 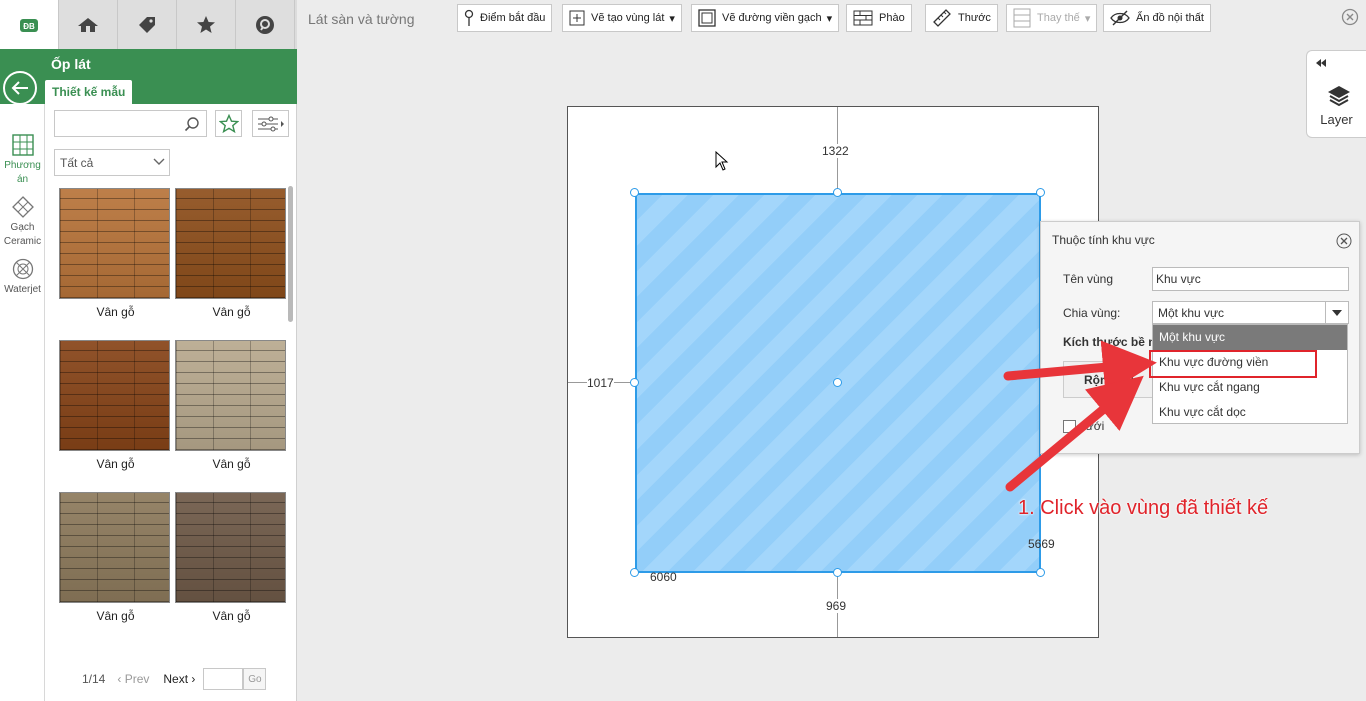 What do you see at coordinates (130, 123) in the screenshot?
I see `search-input` at bounding box center [130, 123].